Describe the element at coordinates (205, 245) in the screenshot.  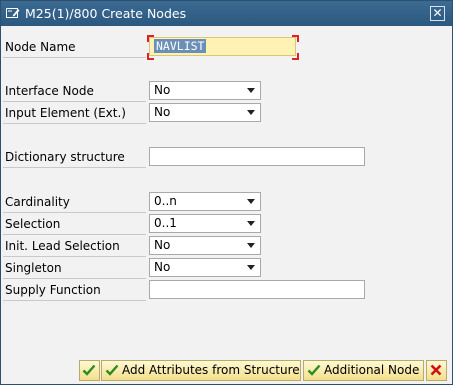
I see `init-lead-selection-select: No` at that location.